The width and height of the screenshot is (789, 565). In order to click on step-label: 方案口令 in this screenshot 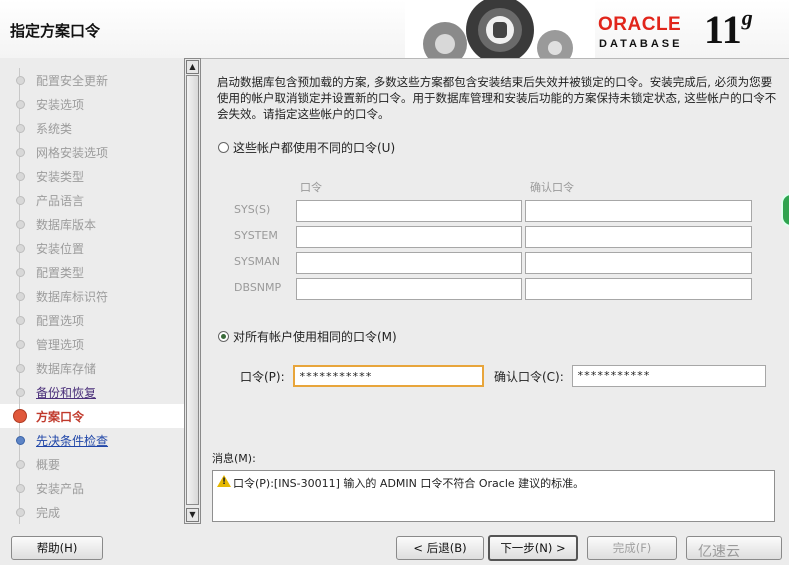, I will do `click(60, 417)`.